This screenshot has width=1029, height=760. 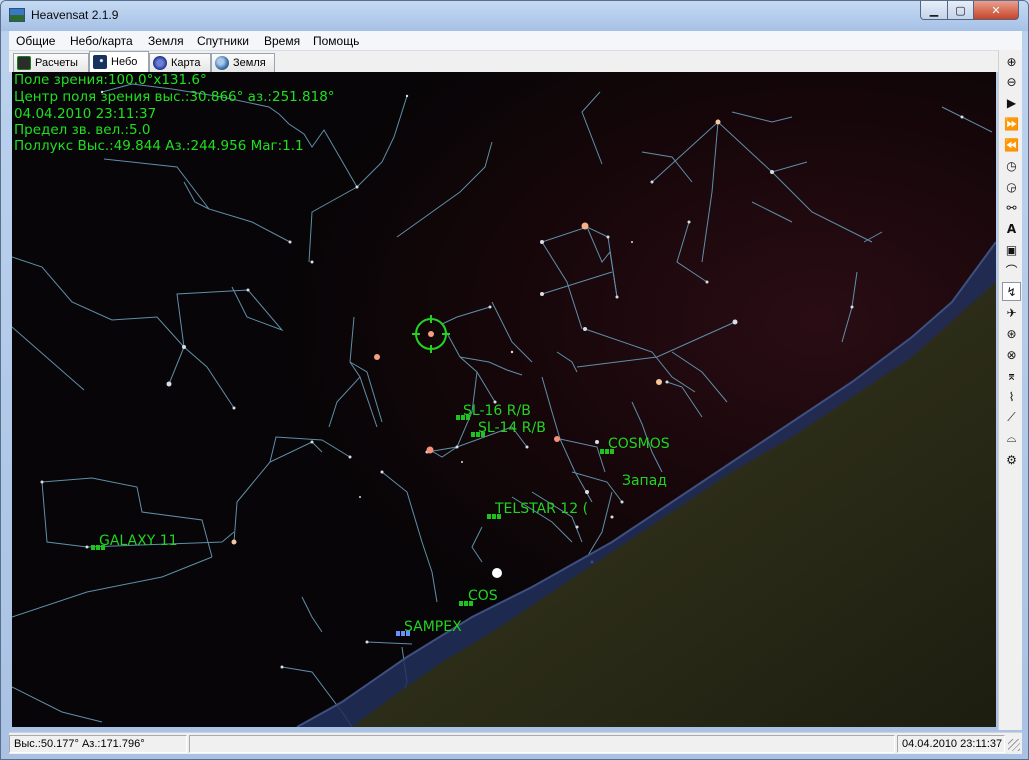 What do you see at coordinates (98, 744) in the screenshot?
I see `cursor-coords: Выс.:50.177° Аз.:171.796°` at bounding box center [98, 744].